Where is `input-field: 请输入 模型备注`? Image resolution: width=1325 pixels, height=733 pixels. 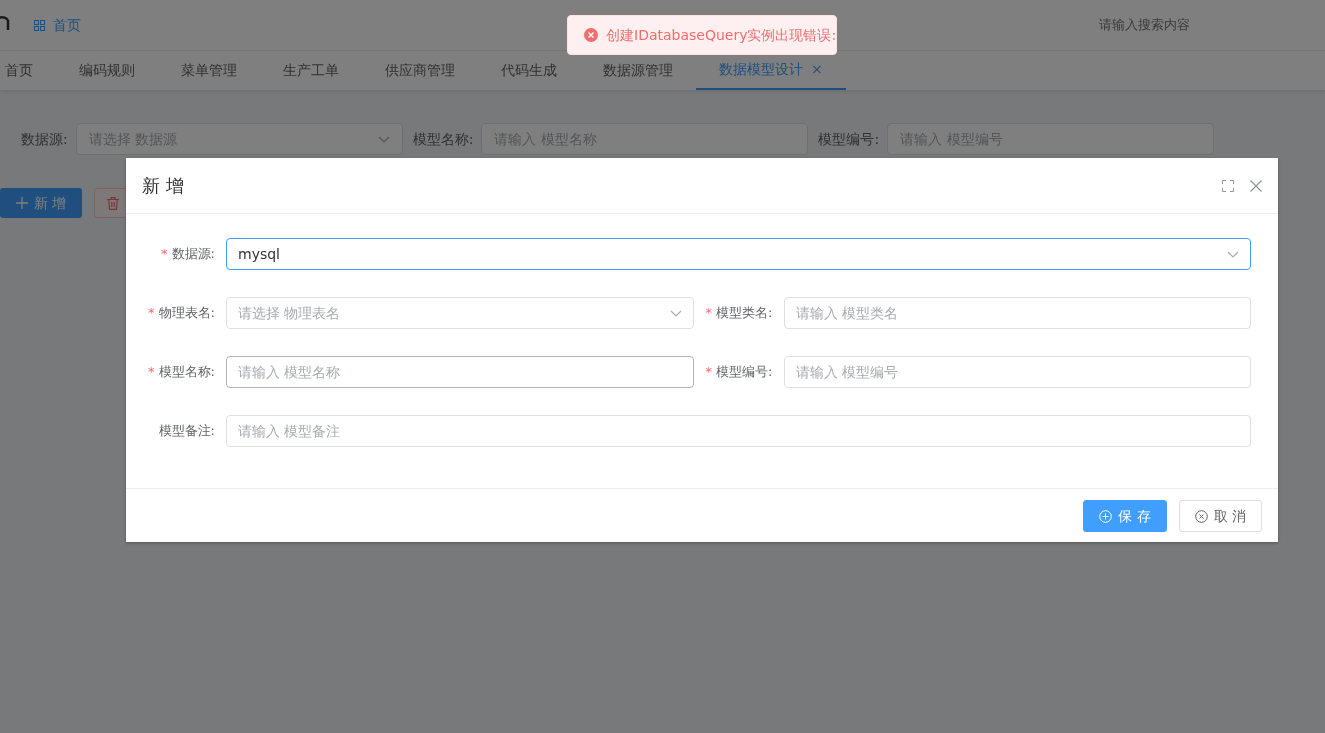 input-field: 请输入 模型备注 is located at coordinates (738, 431).